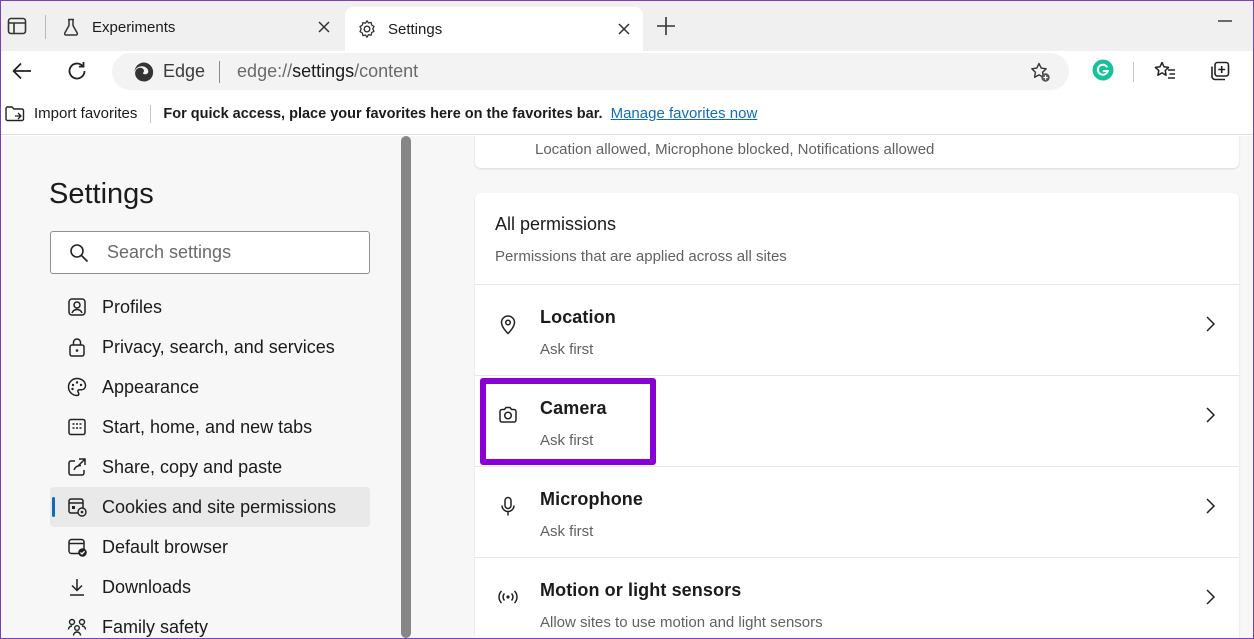  What do you see at coordinates (165, 546) in the screenshot?
I see `sidebar-item-label: Default browser` at bounding box center [165, 546].